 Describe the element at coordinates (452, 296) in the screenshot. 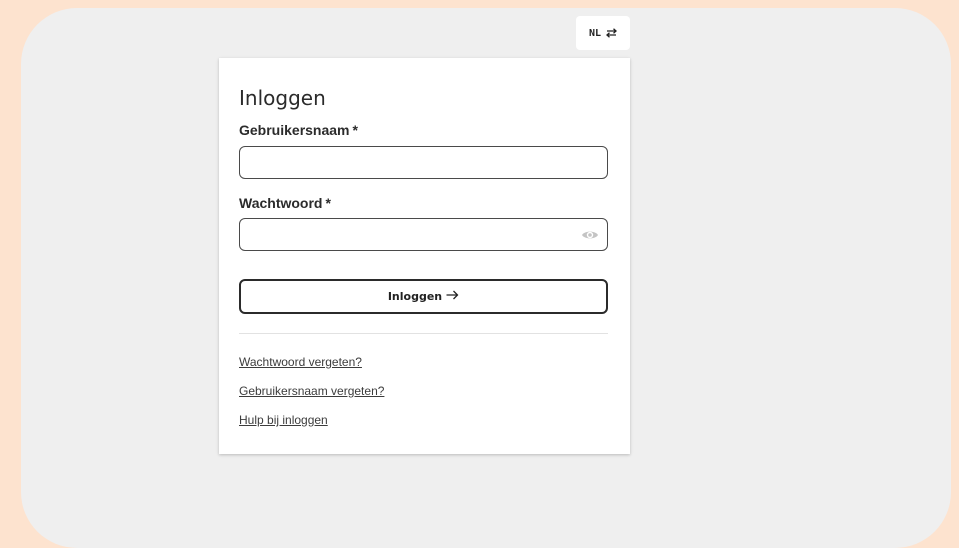

I see `arrow-right-icon` at that location.